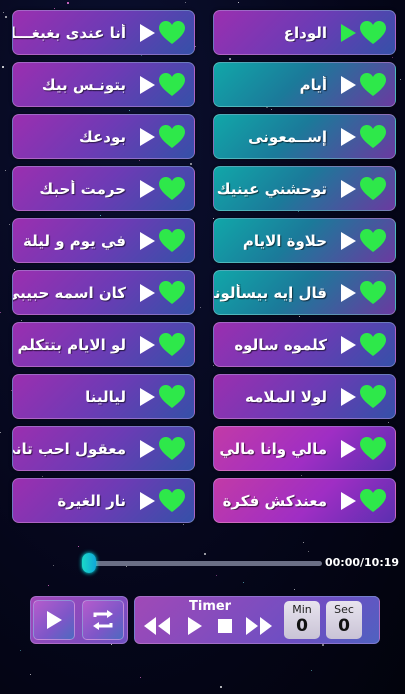 The height and width of the screenshot is (694, 405). I want to click on song-title: أيام, so click(313, 84).